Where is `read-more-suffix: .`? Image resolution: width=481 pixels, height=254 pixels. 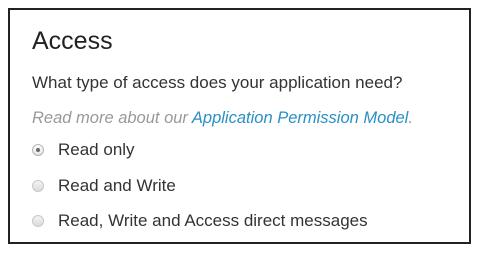 read-more-suffix: . is located at coordinates (410, 118).